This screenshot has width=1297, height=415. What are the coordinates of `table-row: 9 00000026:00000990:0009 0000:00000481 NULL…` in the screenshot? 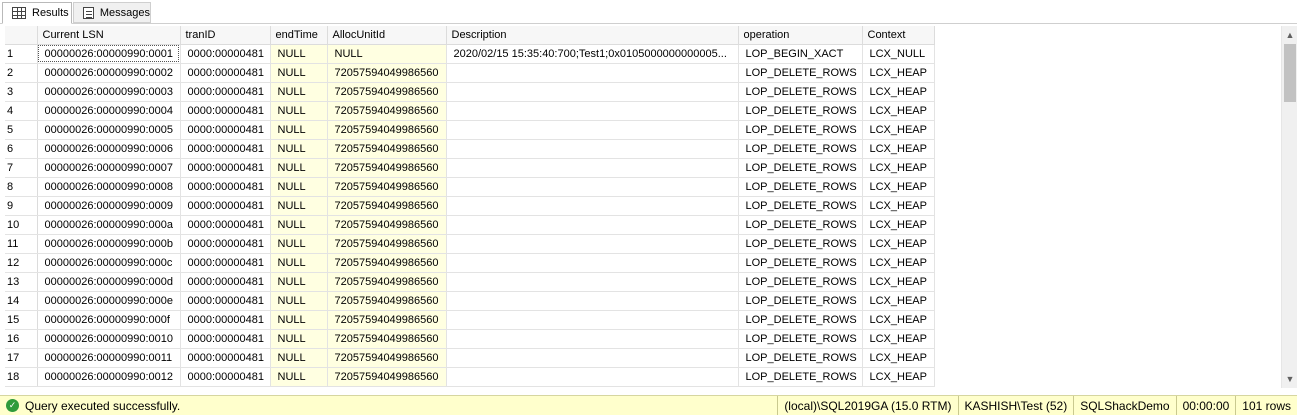 It's located at (470, 206).